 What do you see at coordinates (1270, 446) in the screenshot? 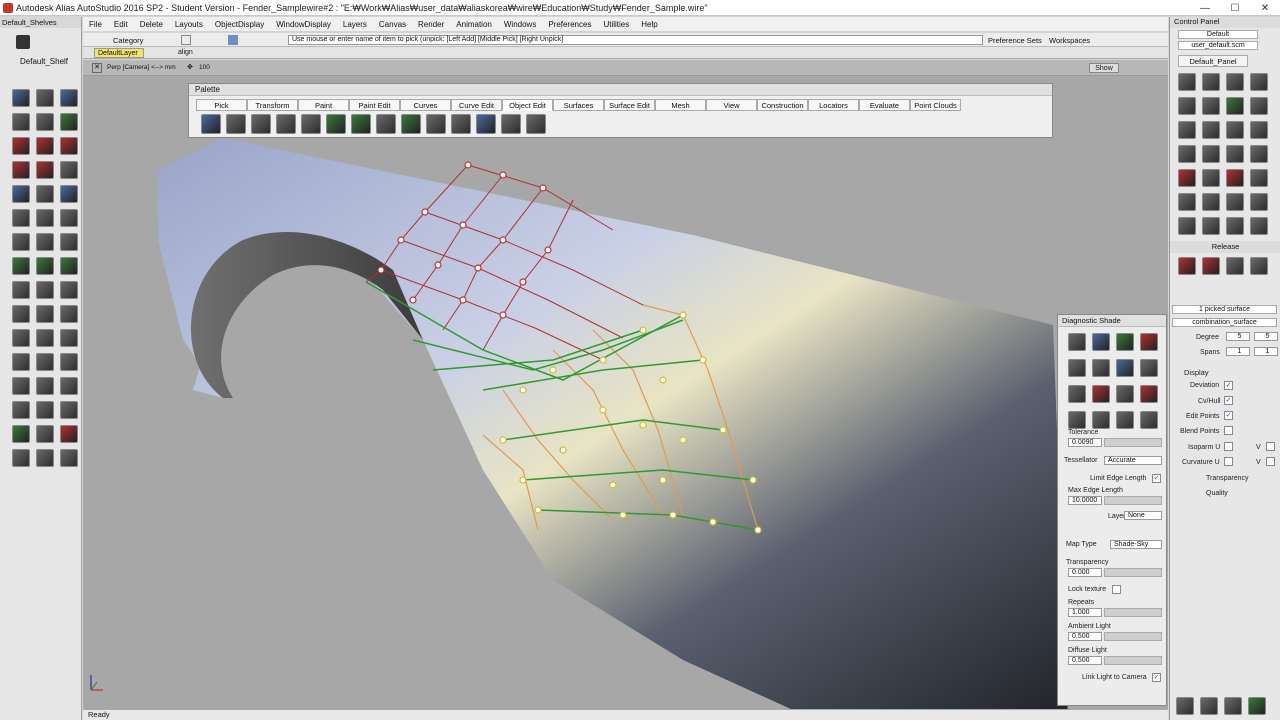
I see `isoparm-v-checkbox` at bounding box center [1270, 446].